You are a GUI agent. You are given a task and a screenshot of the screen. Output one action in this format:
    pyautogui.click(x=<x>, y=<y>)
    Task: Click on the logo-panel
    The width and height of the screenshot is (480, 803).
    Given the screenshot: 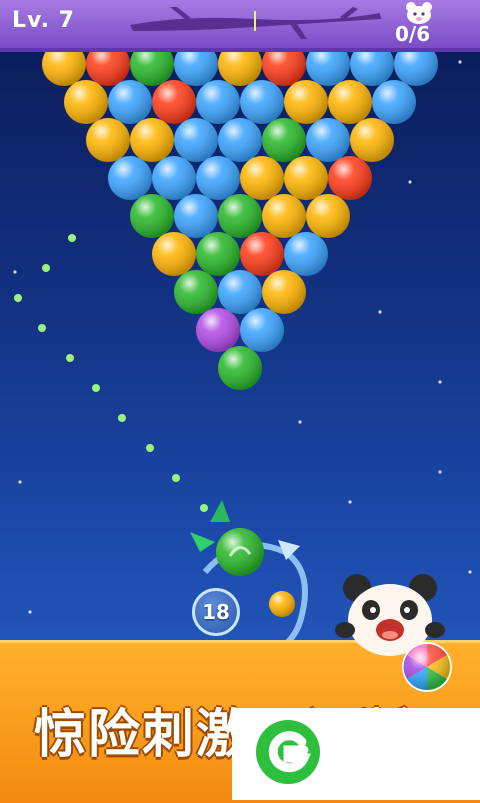 What is the action you would take?
    pyautogui.click(x=356, y=754)
    